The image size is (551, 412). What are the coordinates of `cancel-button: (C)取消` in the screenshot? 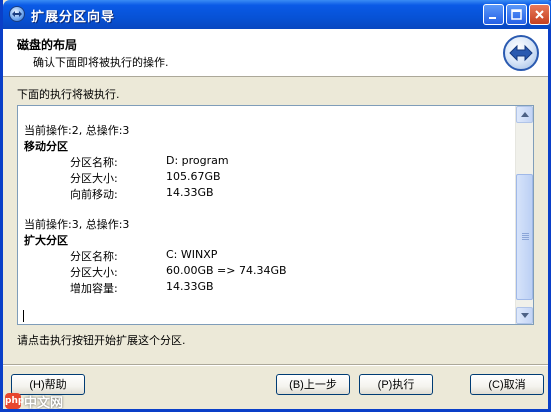 It's located at (507, 384).